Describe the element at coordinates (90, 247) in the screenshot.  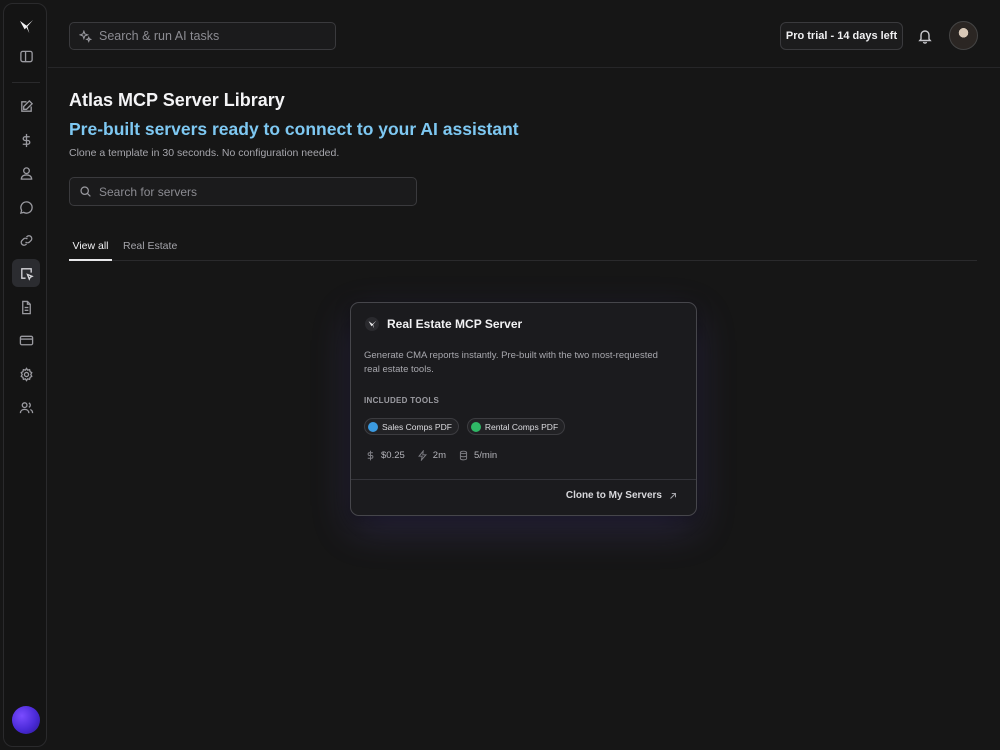
I see `tab-view-all: View all` at that location.